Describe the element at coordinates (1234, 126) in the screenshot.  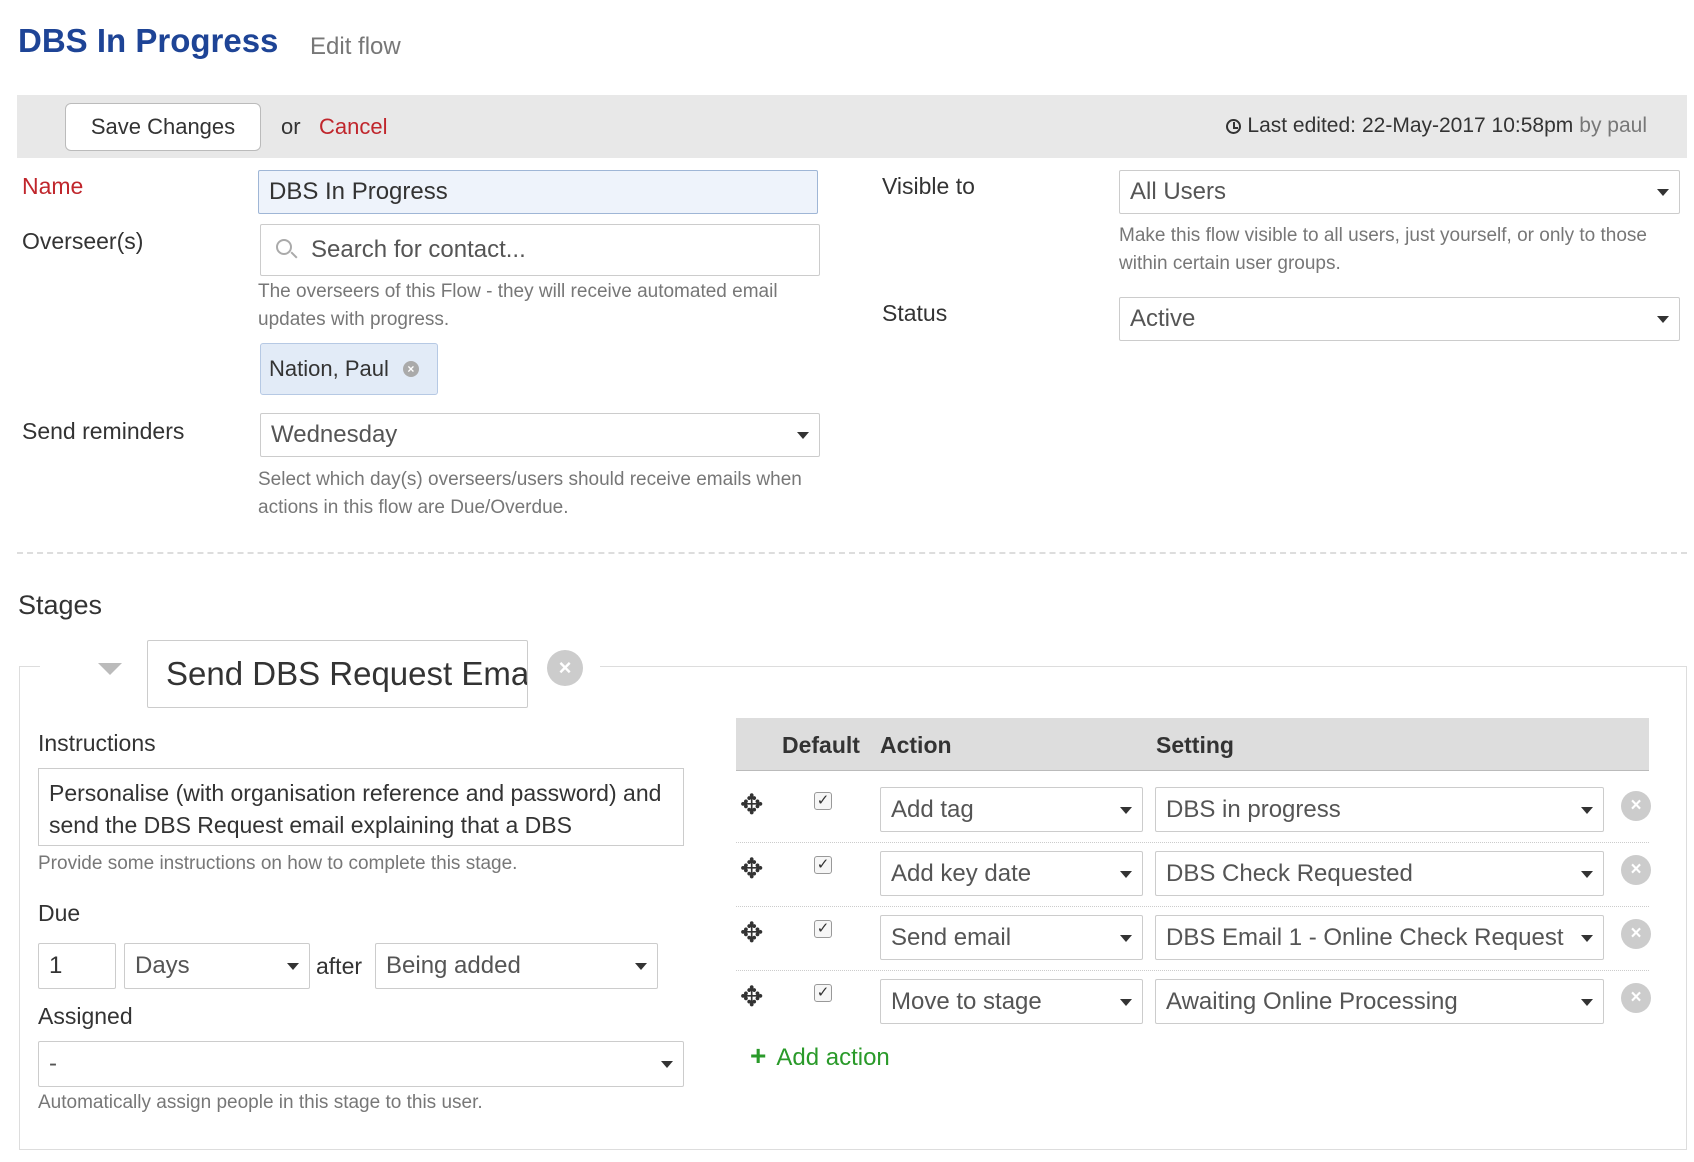
I see `clock-icon` at that location.